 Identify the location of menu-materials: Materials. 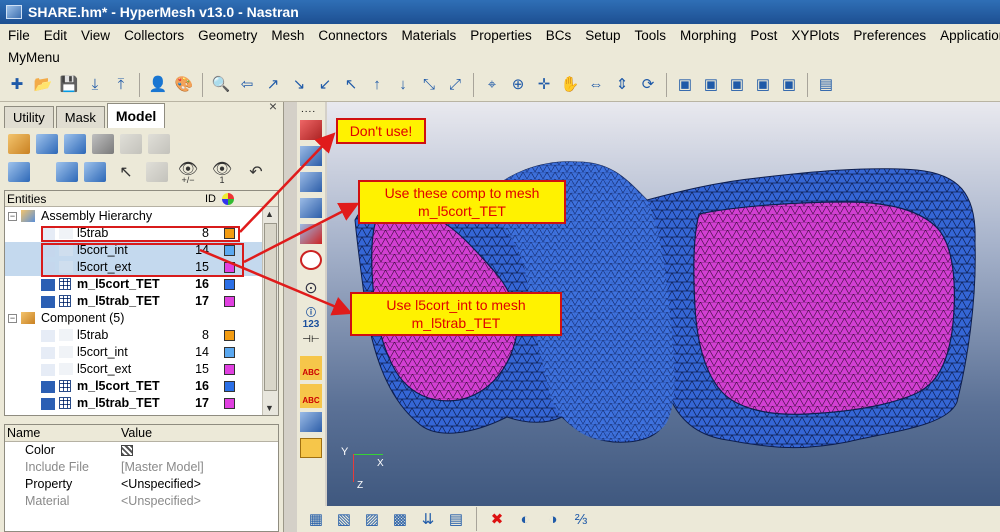
(428, 35).